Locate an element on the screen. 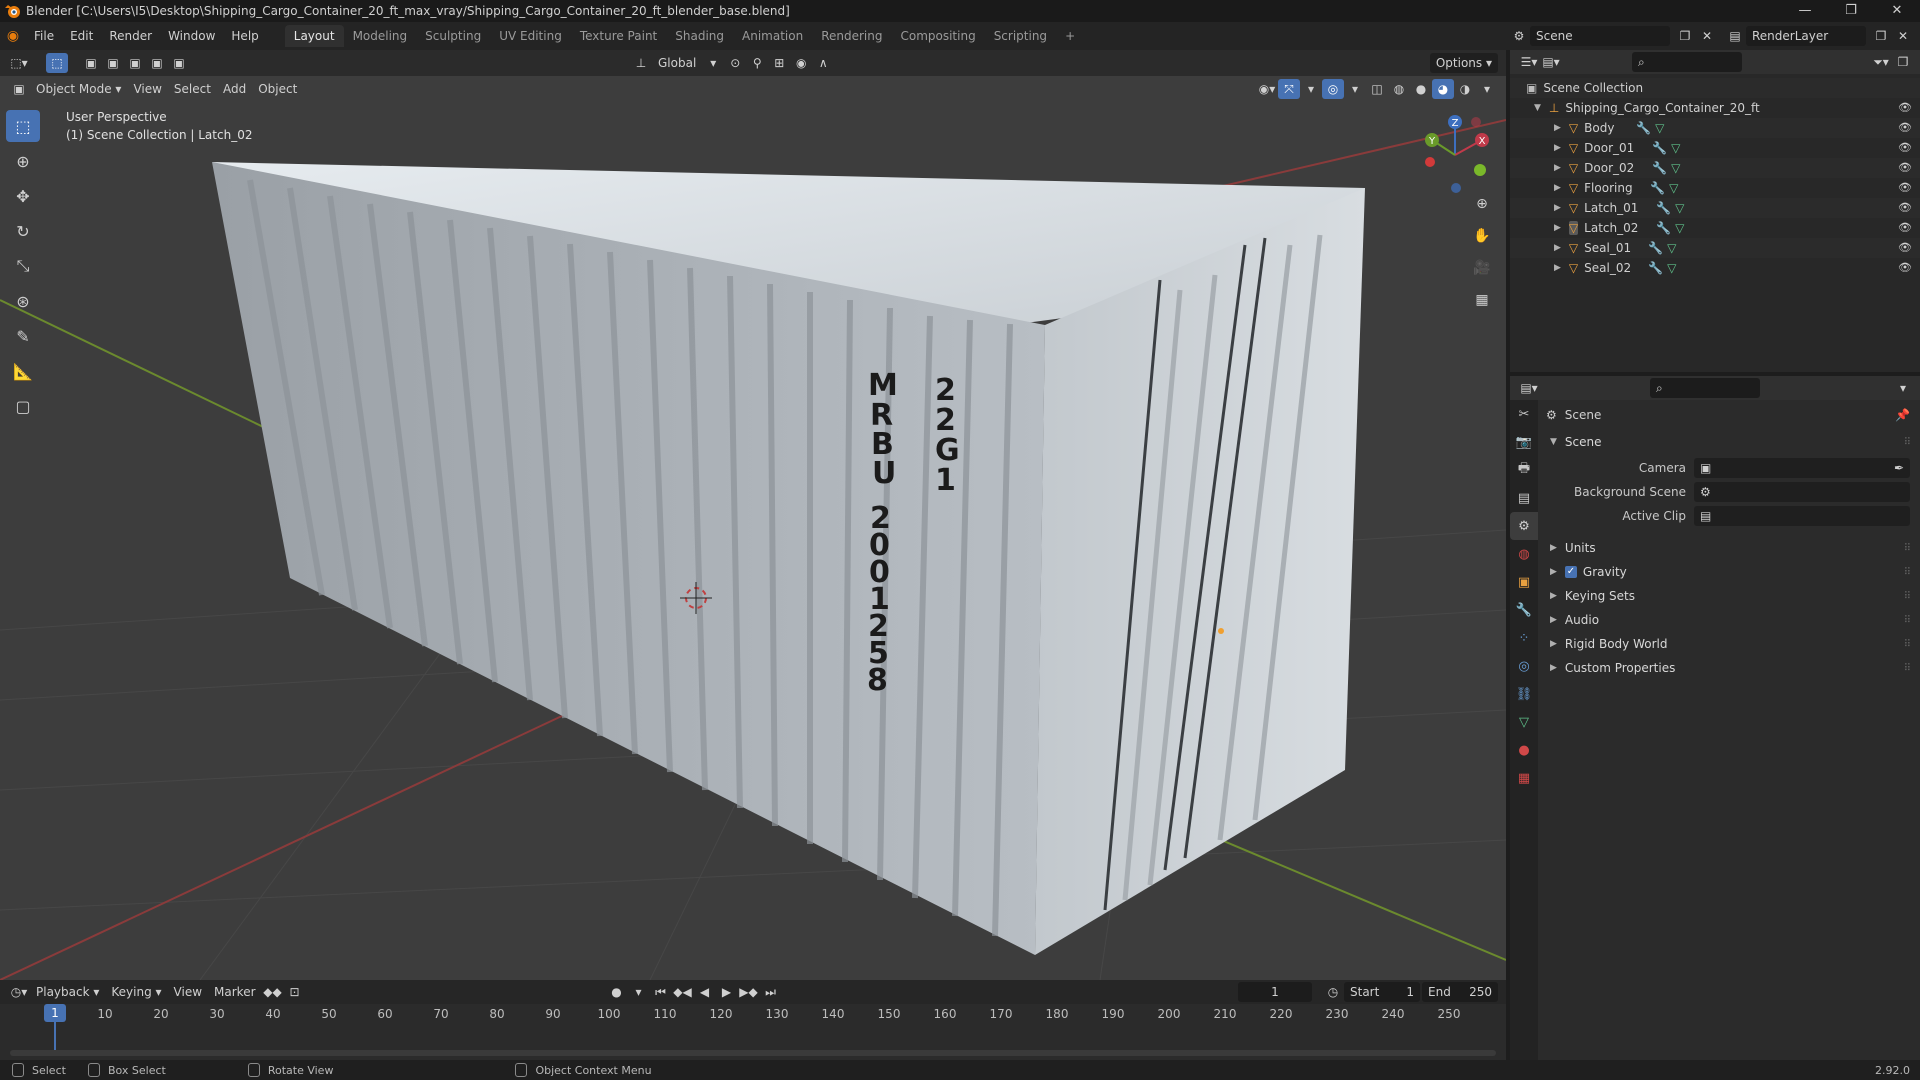 Image resolution: width=1920 pixels, height=1080 pixels. close-button: ✕ is located at coordinates (1897, 11).